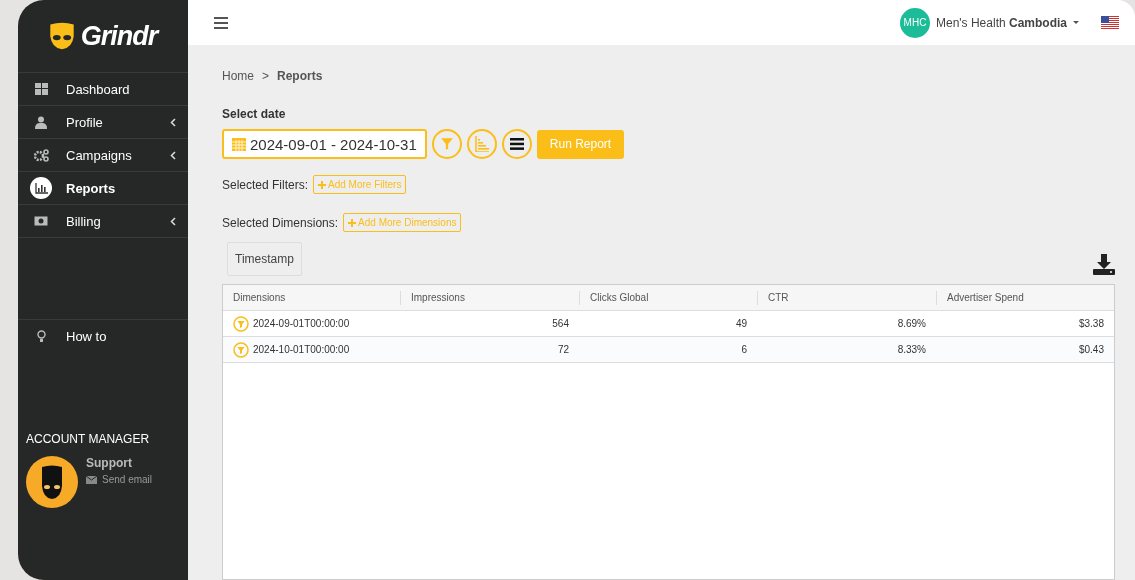  Describe the element at coordinates (238, 76) in the screenshot. I see `breadcrumb-link: Home` at that location.